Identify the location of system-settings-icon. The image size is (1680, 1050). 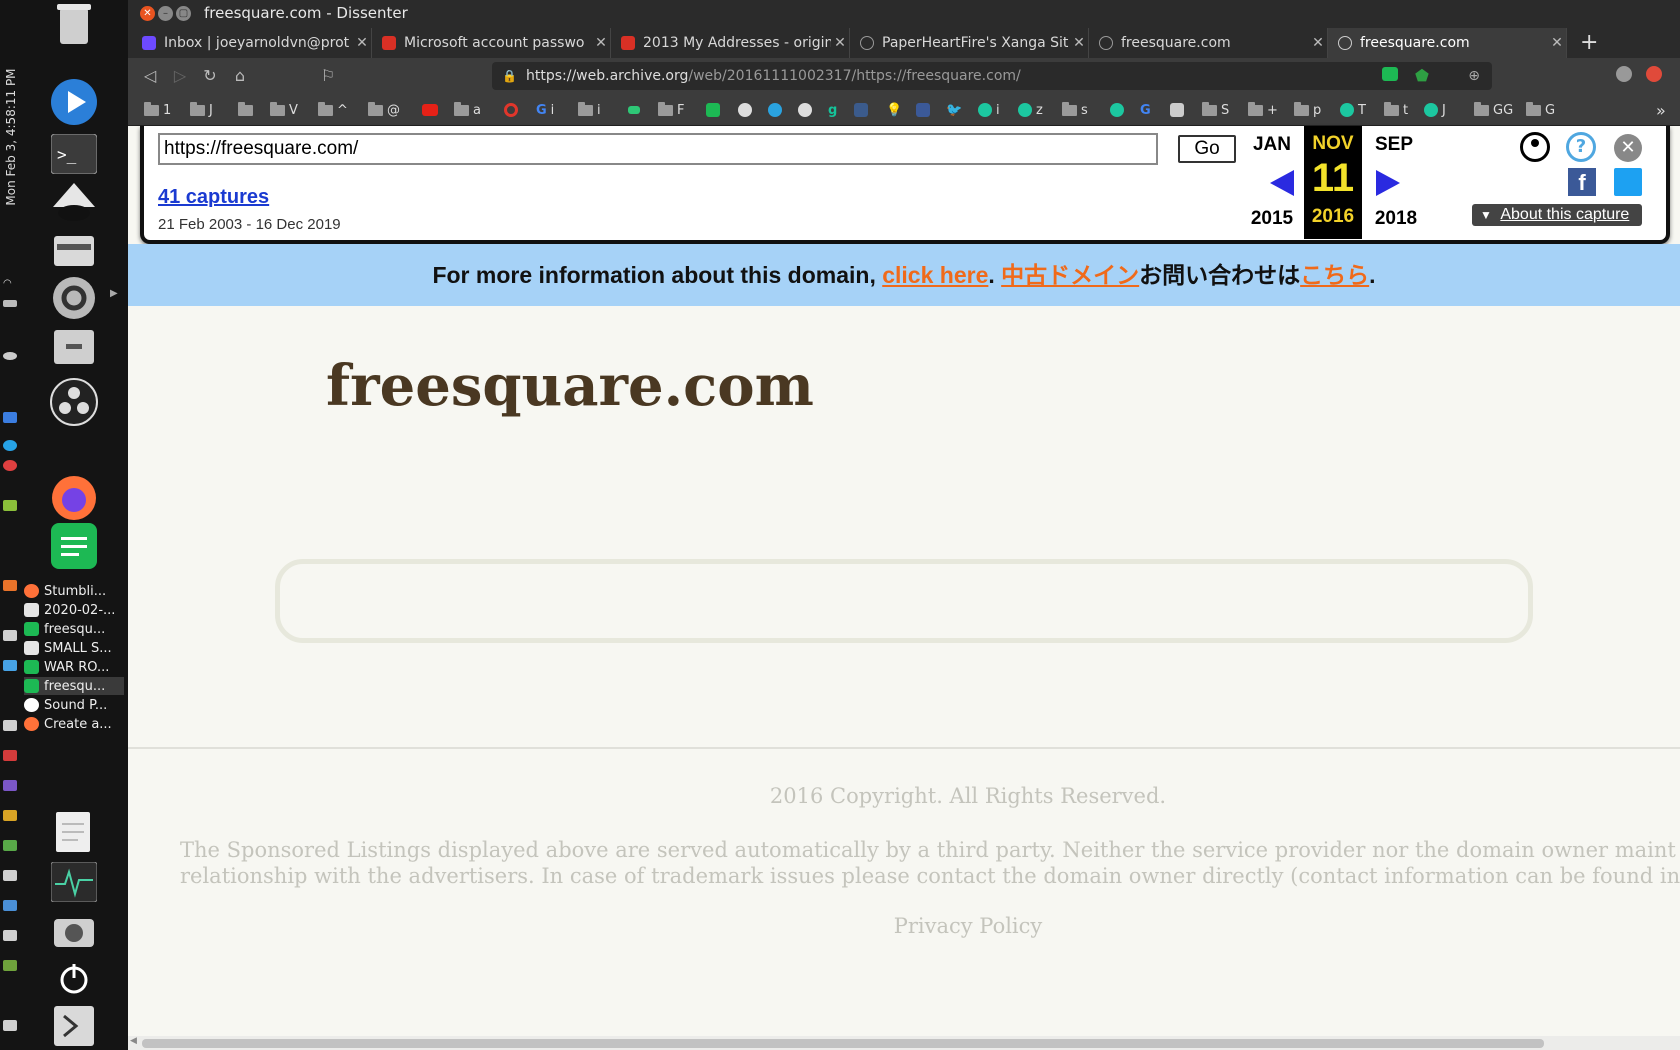
(74, 298).